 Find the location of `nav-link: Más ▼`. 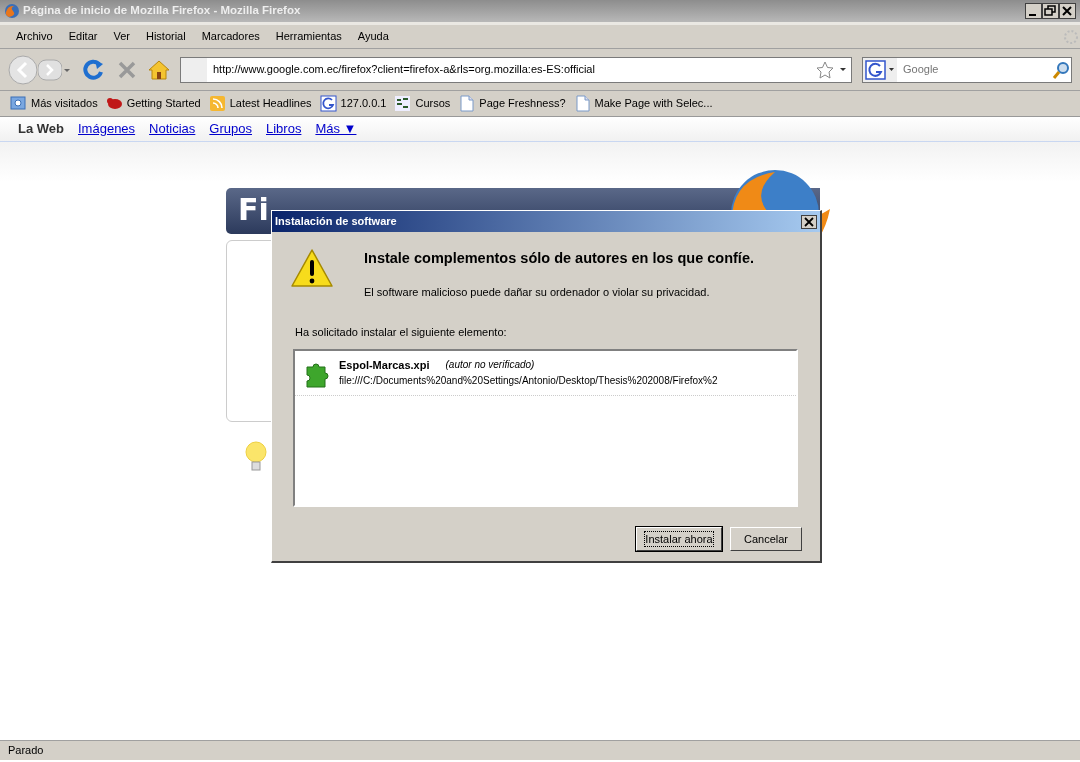

nav-link: Más ▼ is located at coordinates (336, 129).